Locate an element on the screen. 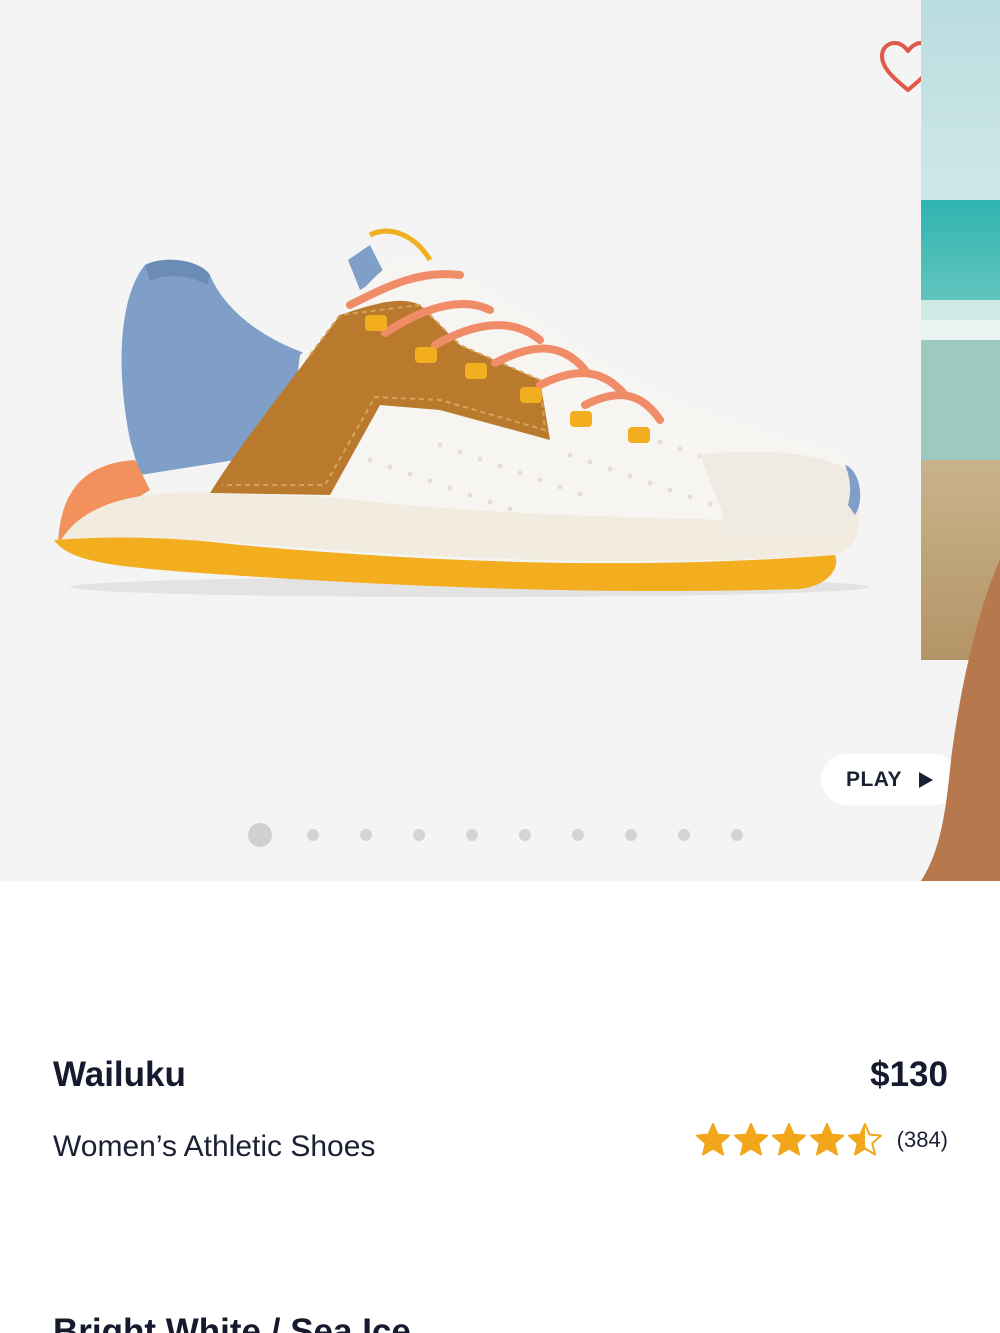 The height and width of the screenshot is (1333, 1000). product-title: Wailuku is located at coordinates (119, 1074).